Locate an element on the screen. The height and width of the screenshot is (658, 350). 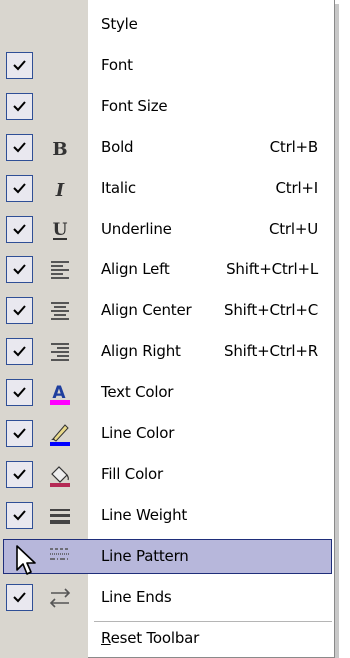
menu-item-fill-color: Fill Color is located at coordinates (167, 474).